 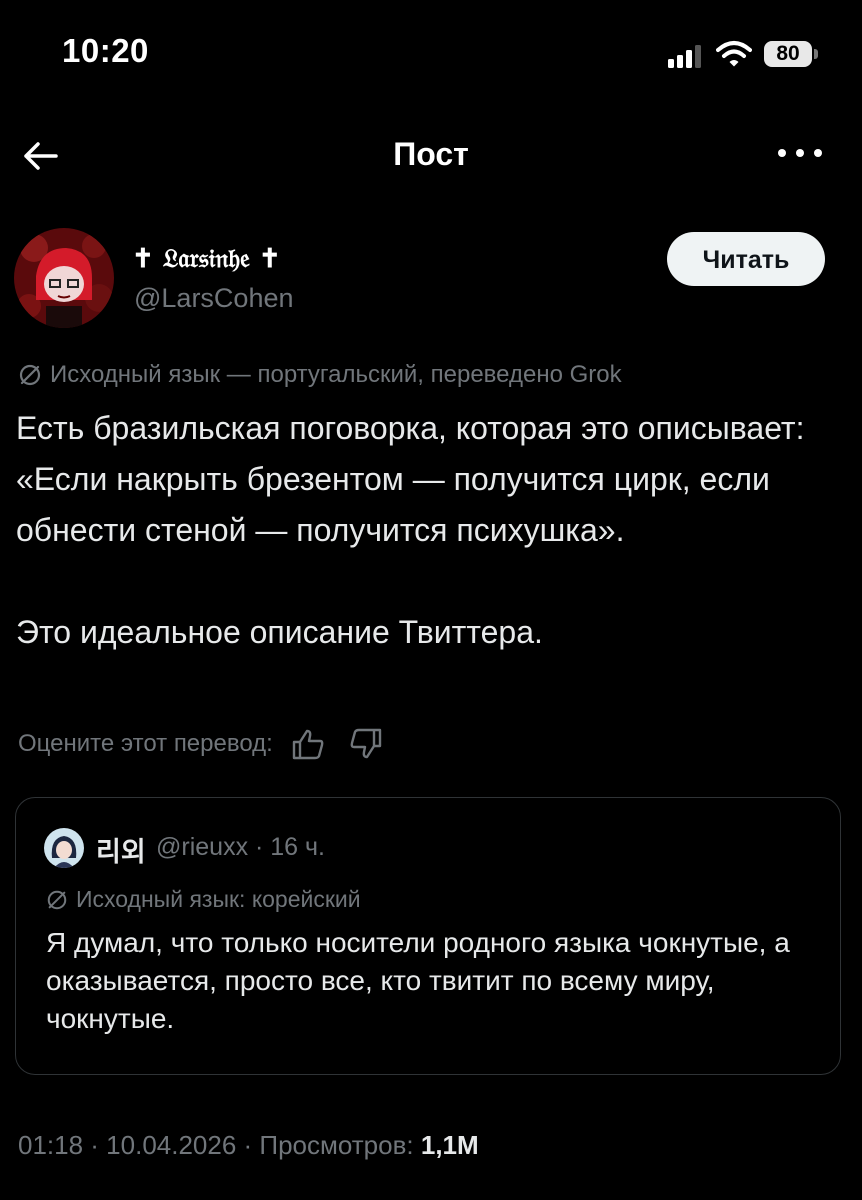 I want to click on quoted-author-meta: @rieuxx · 16 ч., so click(x=241, y=847).